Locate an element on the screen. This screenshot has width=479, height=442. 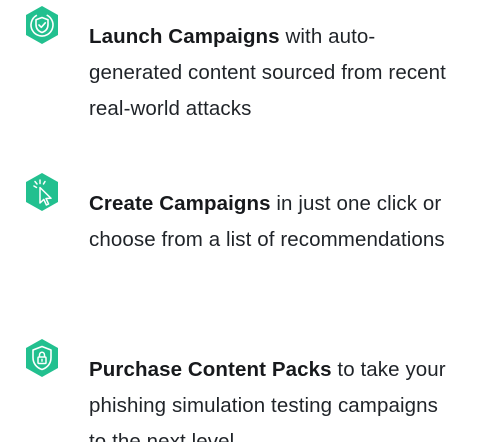
feature-title: Create Campaigns is located at coordinates (180, 203).